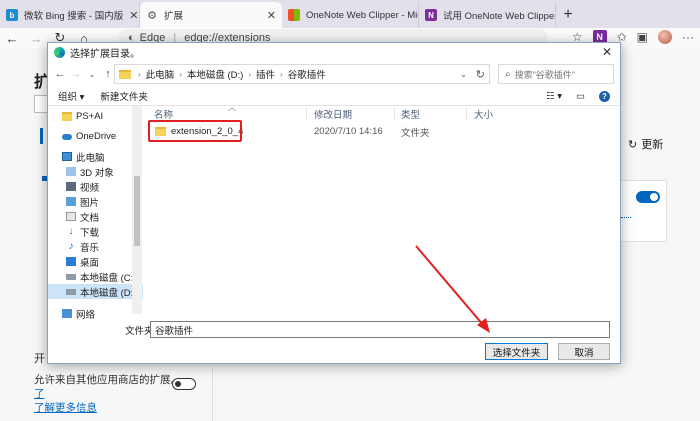  I want to click on path-breadcrumb: › 此电脑 › 本地磁盘 (D:) › 插件 › 谷歌插件 ⌄ ↻, so click(302, 74).